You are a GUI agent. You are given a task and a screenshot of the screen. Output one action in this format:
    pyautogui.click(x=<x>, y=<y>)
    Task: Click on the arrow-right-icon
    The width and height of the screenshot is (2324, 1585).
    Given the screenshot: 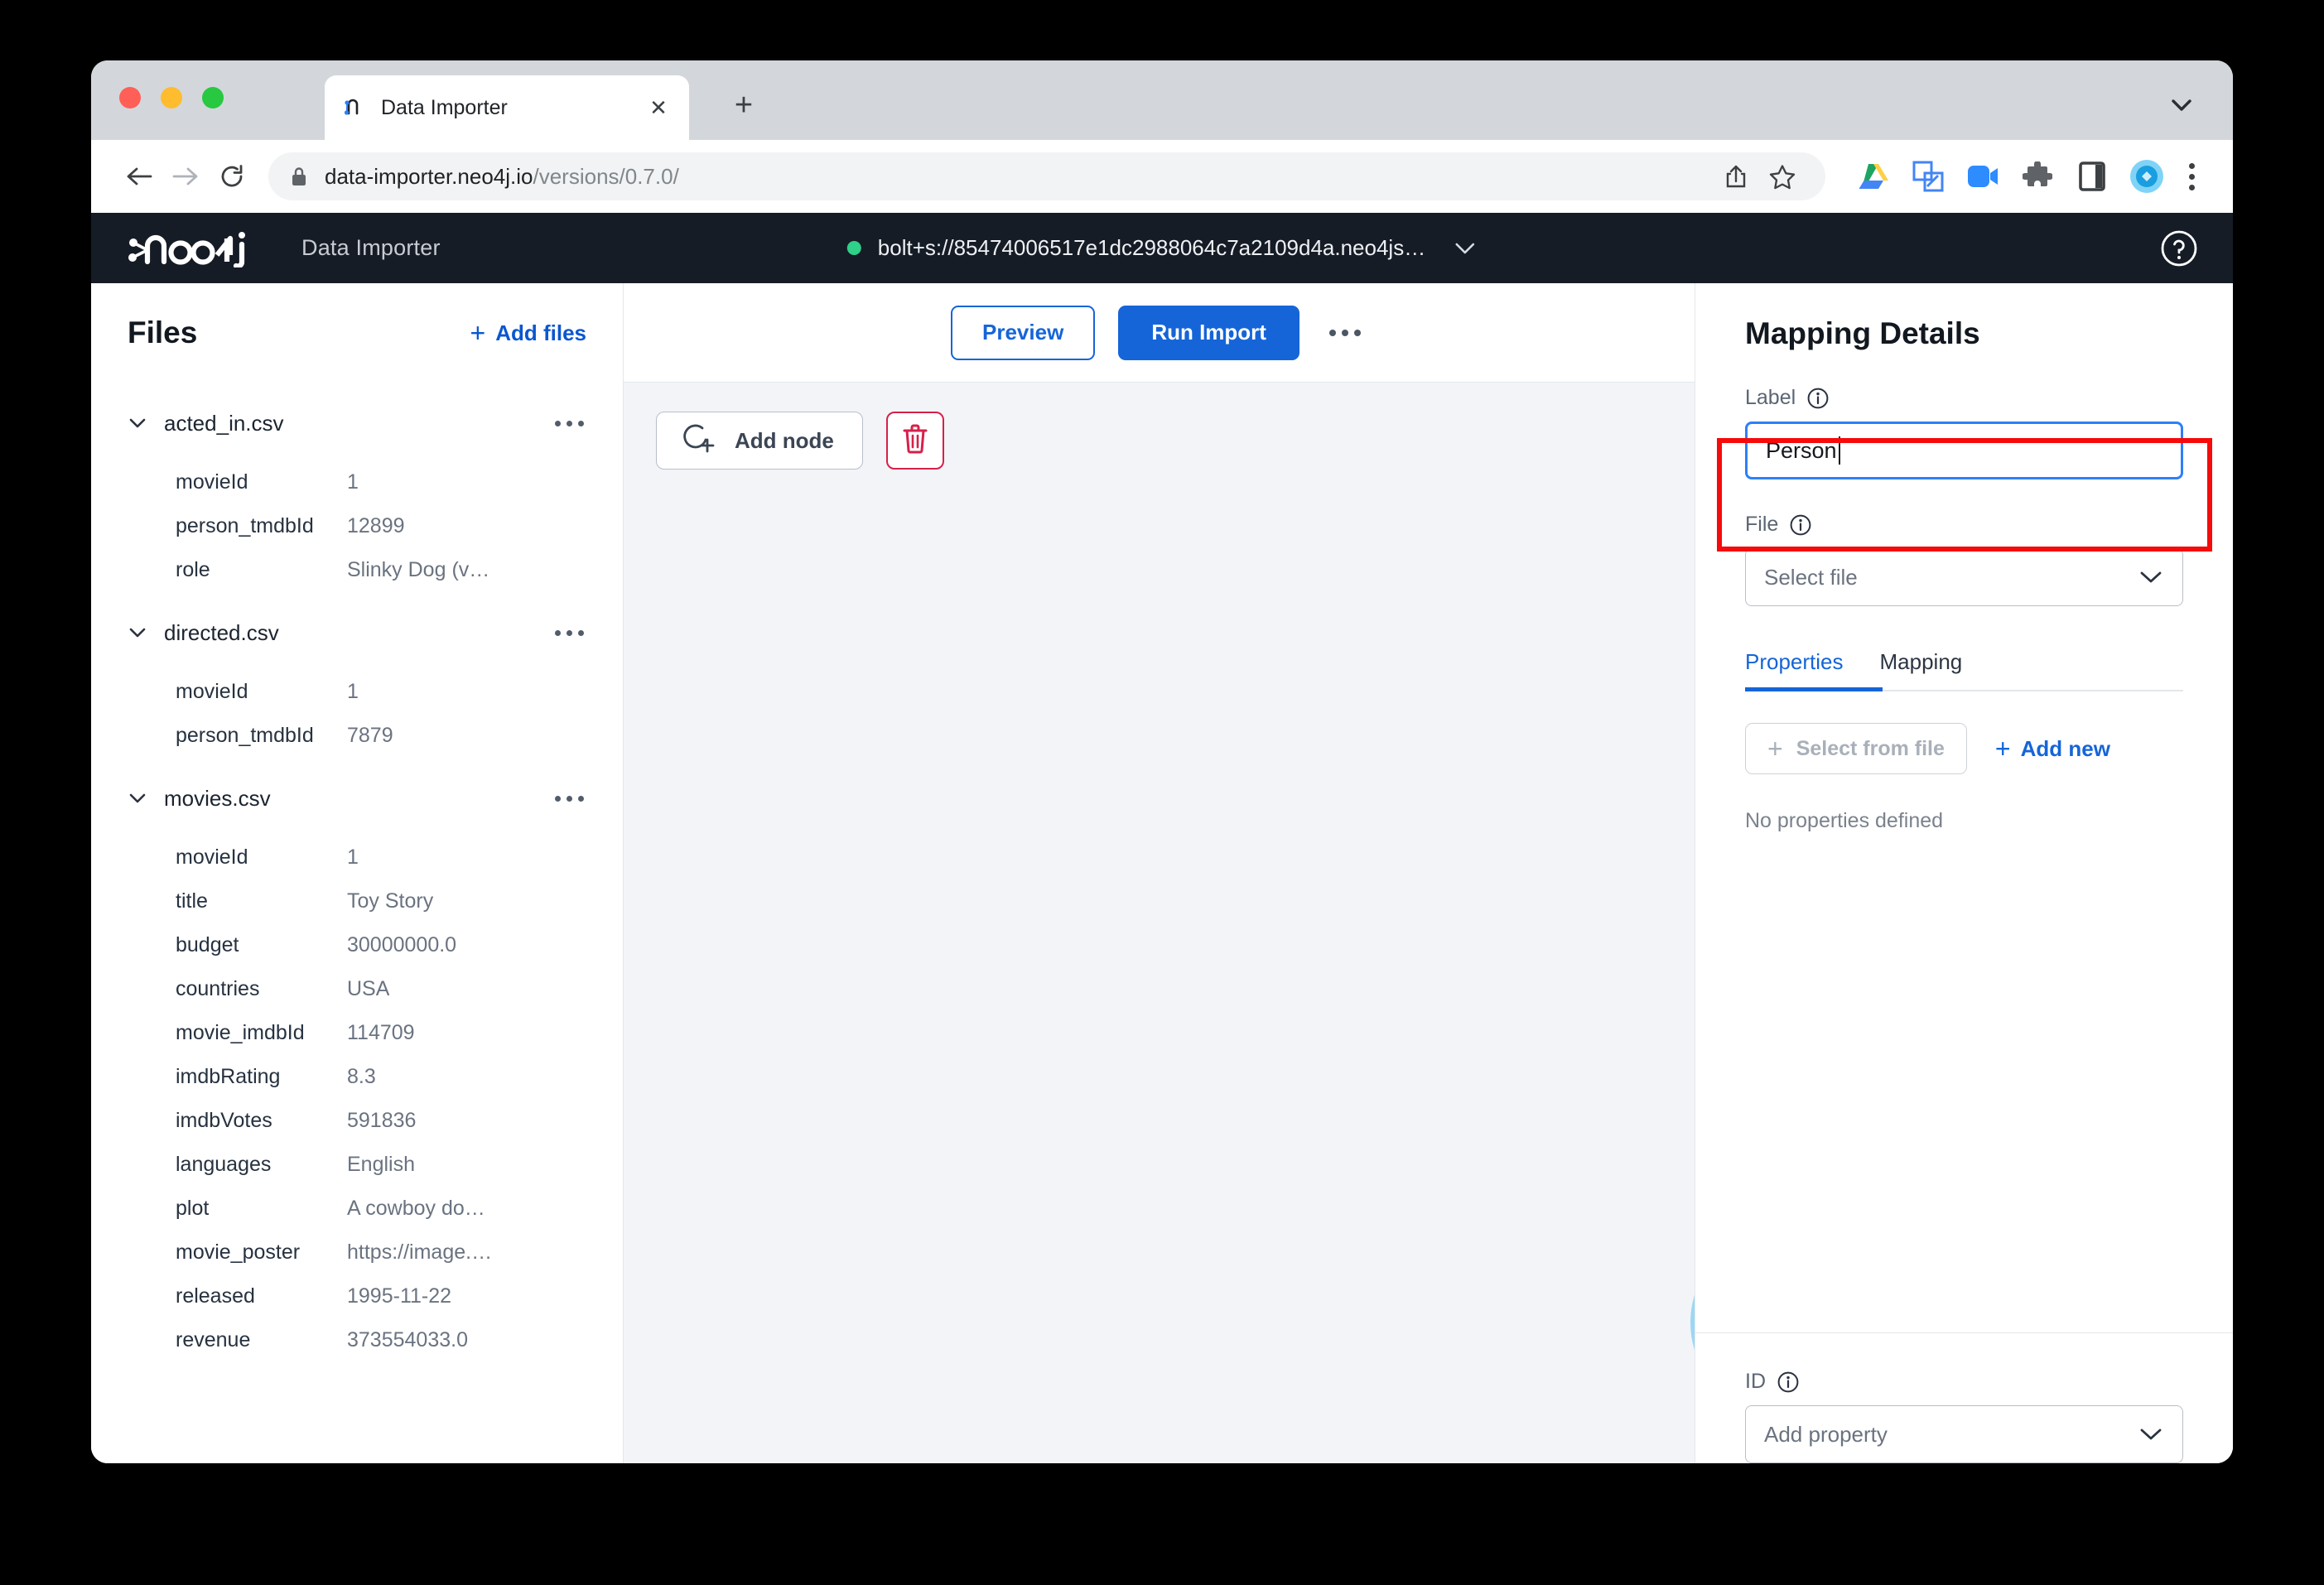 What is the action you would take?
    pyautogui.click(x=185, y=176)
    